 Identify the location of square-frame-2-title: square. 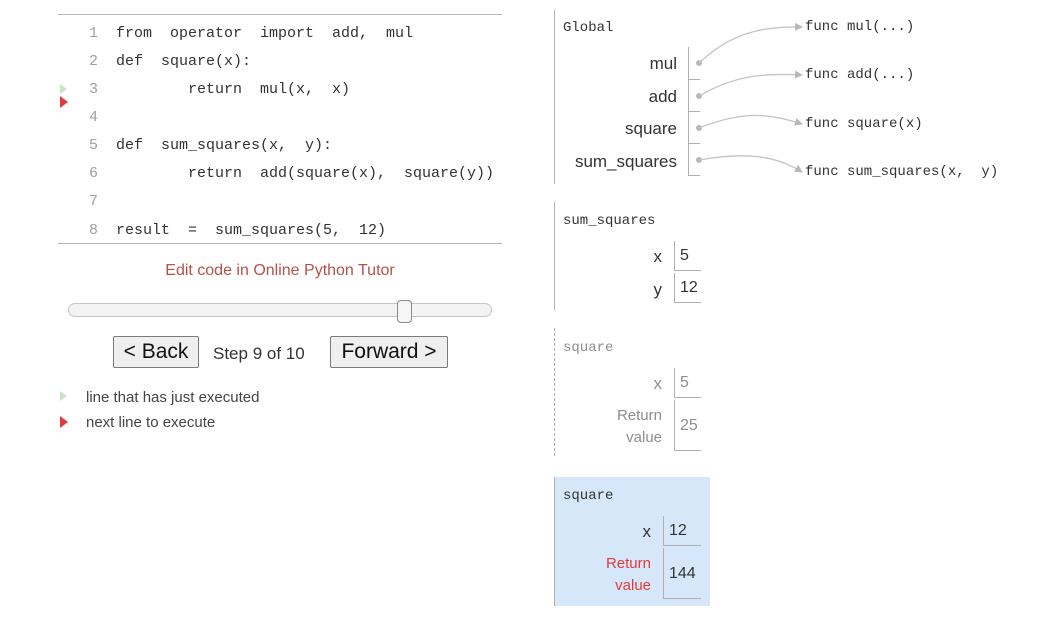
(588, 496).